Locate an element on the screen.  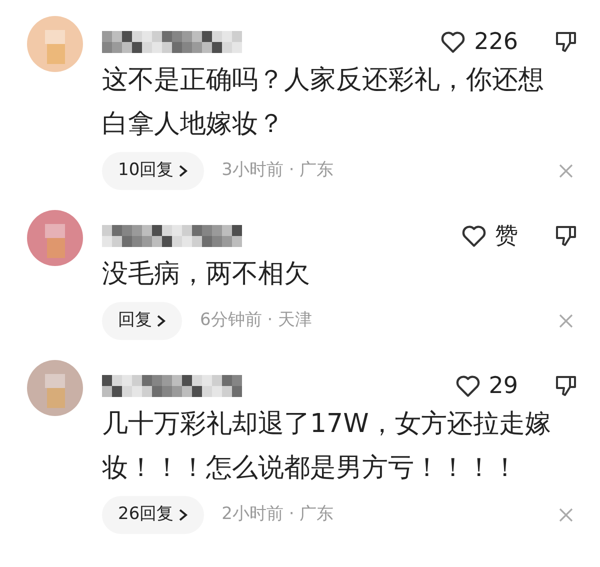
replies-button: 10回复 is located at coordinates (153, 171).